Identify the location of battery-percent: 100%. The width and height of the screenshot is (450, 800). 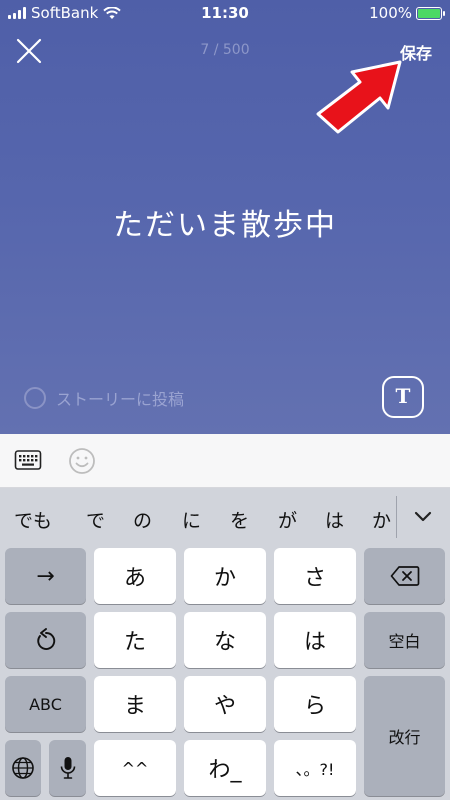
(390, 13).